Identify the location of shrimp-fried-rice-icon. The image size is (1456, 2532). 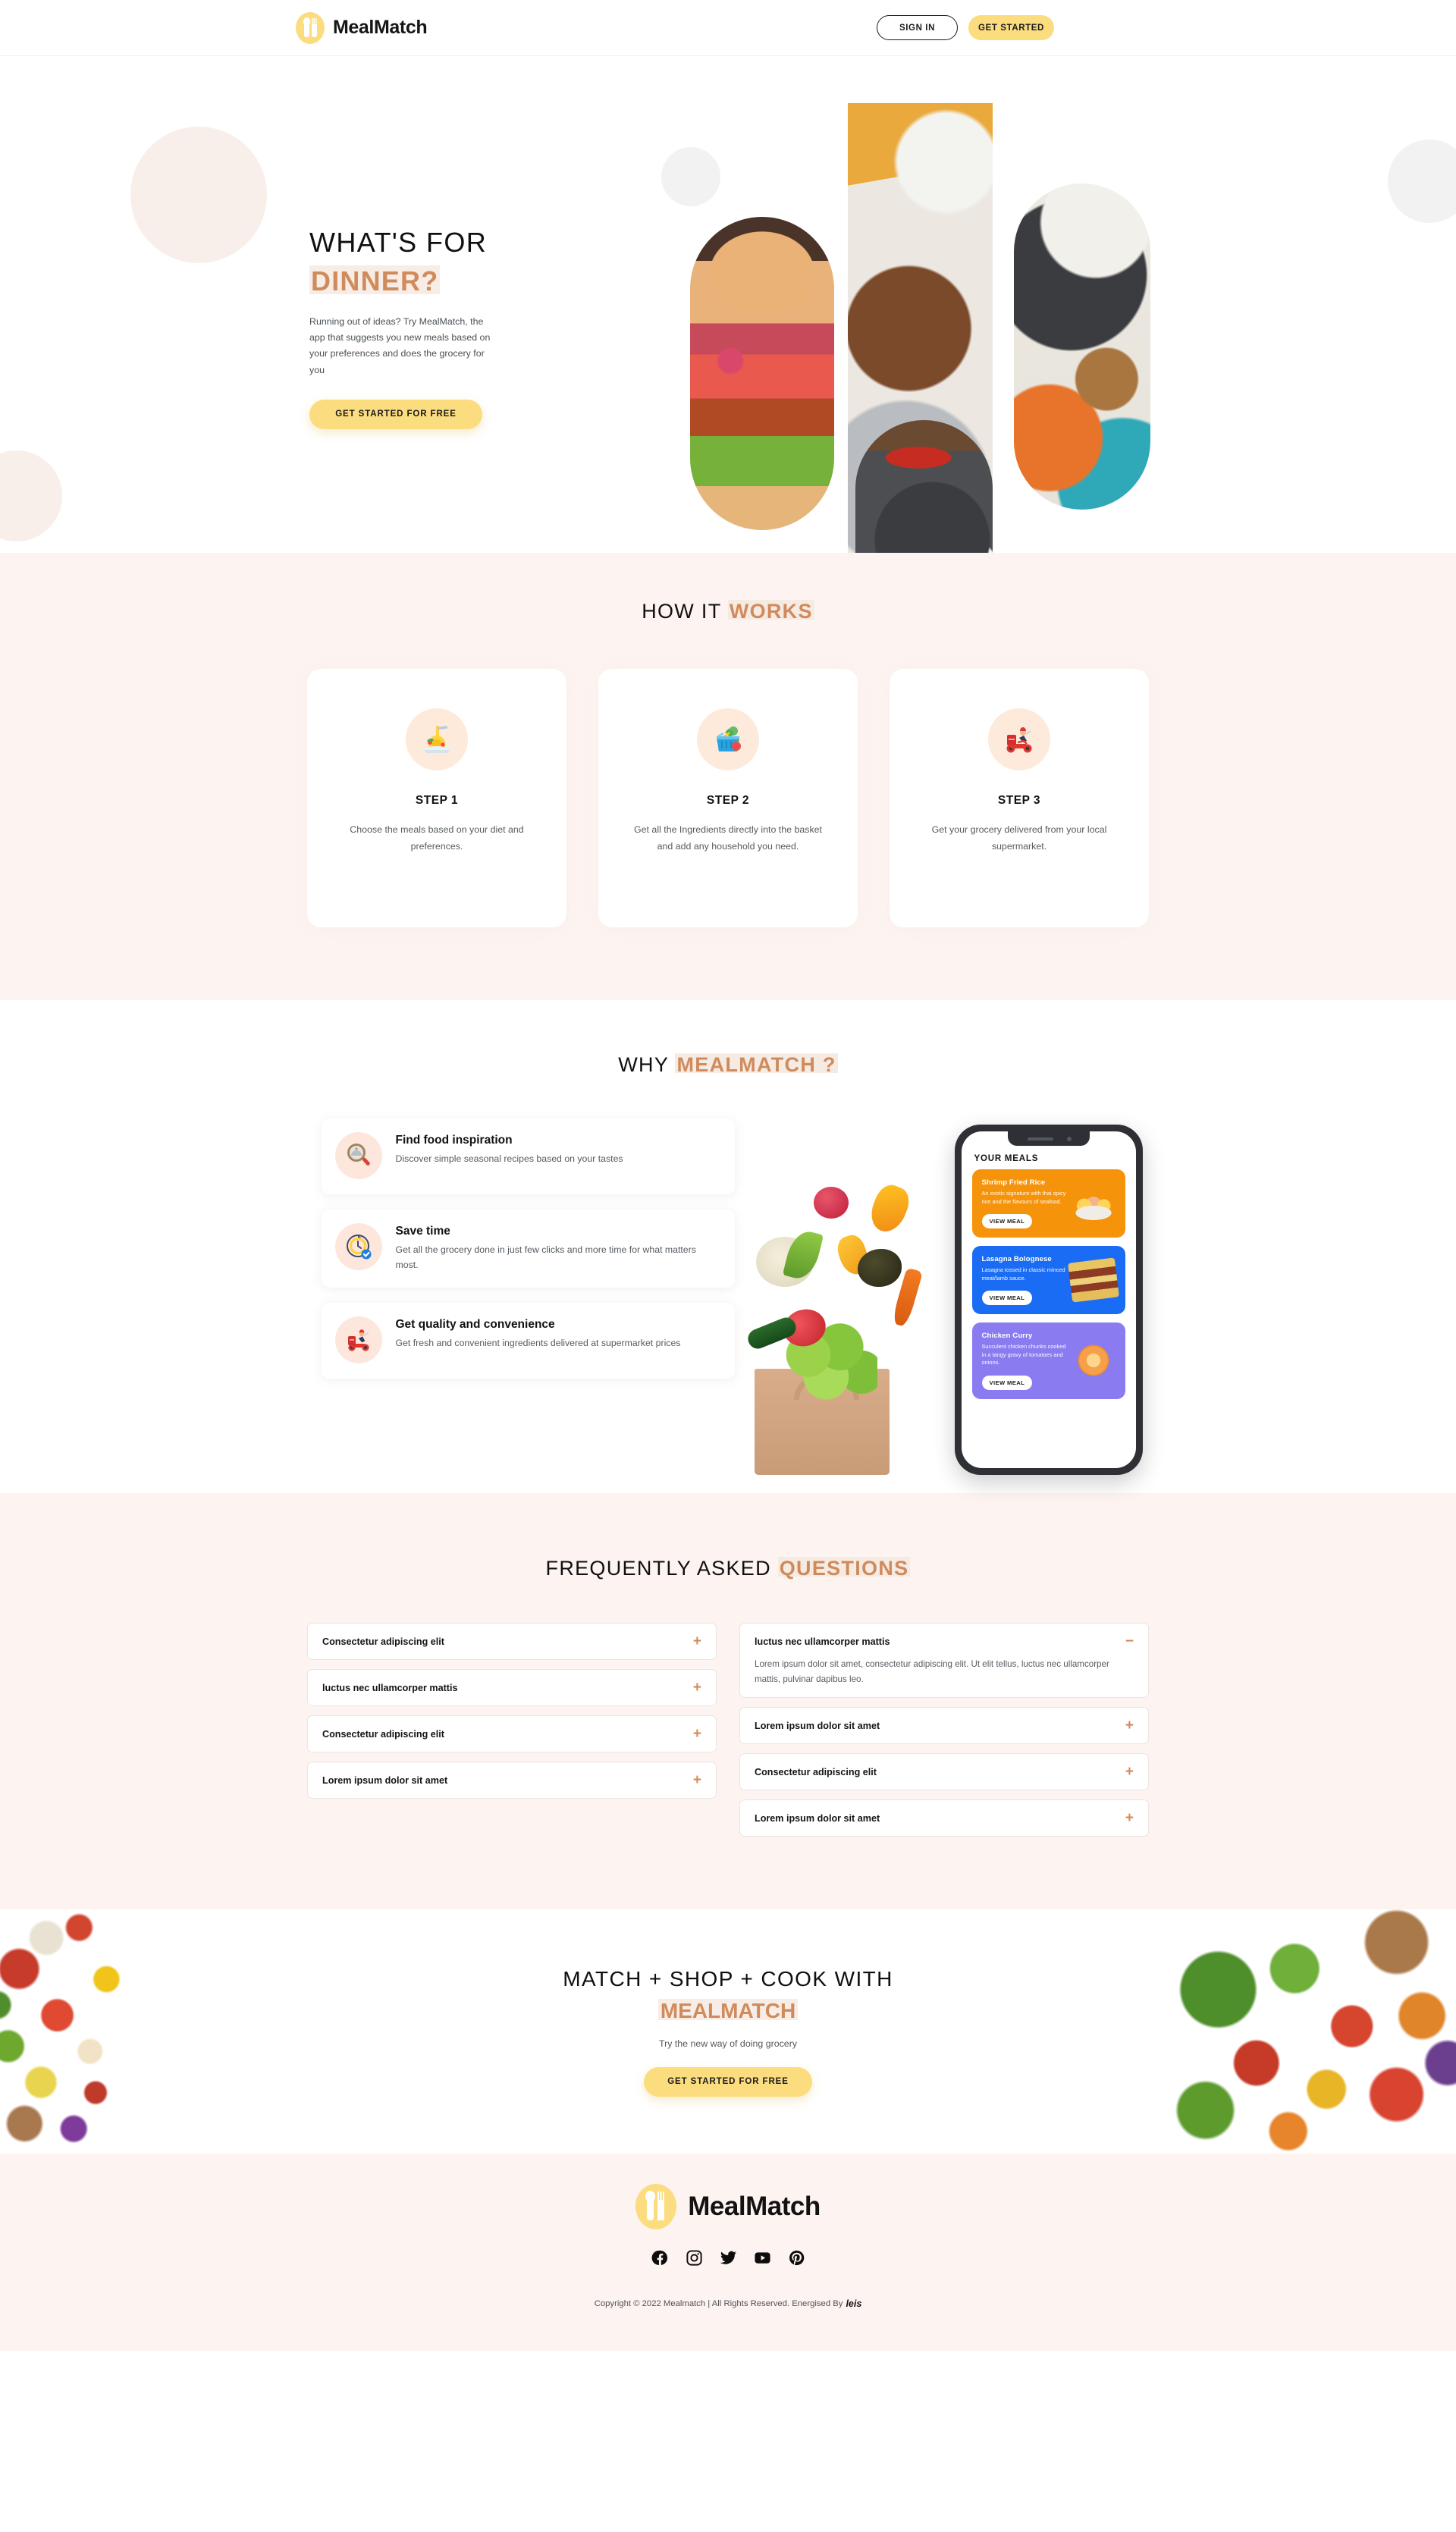
(1093, 1204).